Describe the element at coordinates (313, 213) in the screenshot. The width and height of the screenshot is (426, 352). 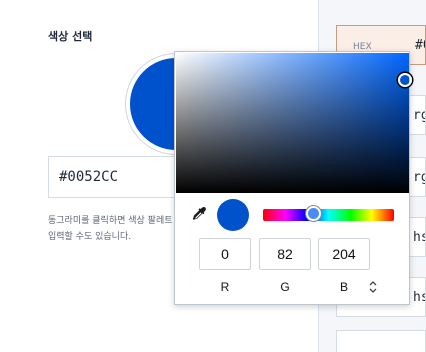
I see `hue-slider-thumb` at that location.